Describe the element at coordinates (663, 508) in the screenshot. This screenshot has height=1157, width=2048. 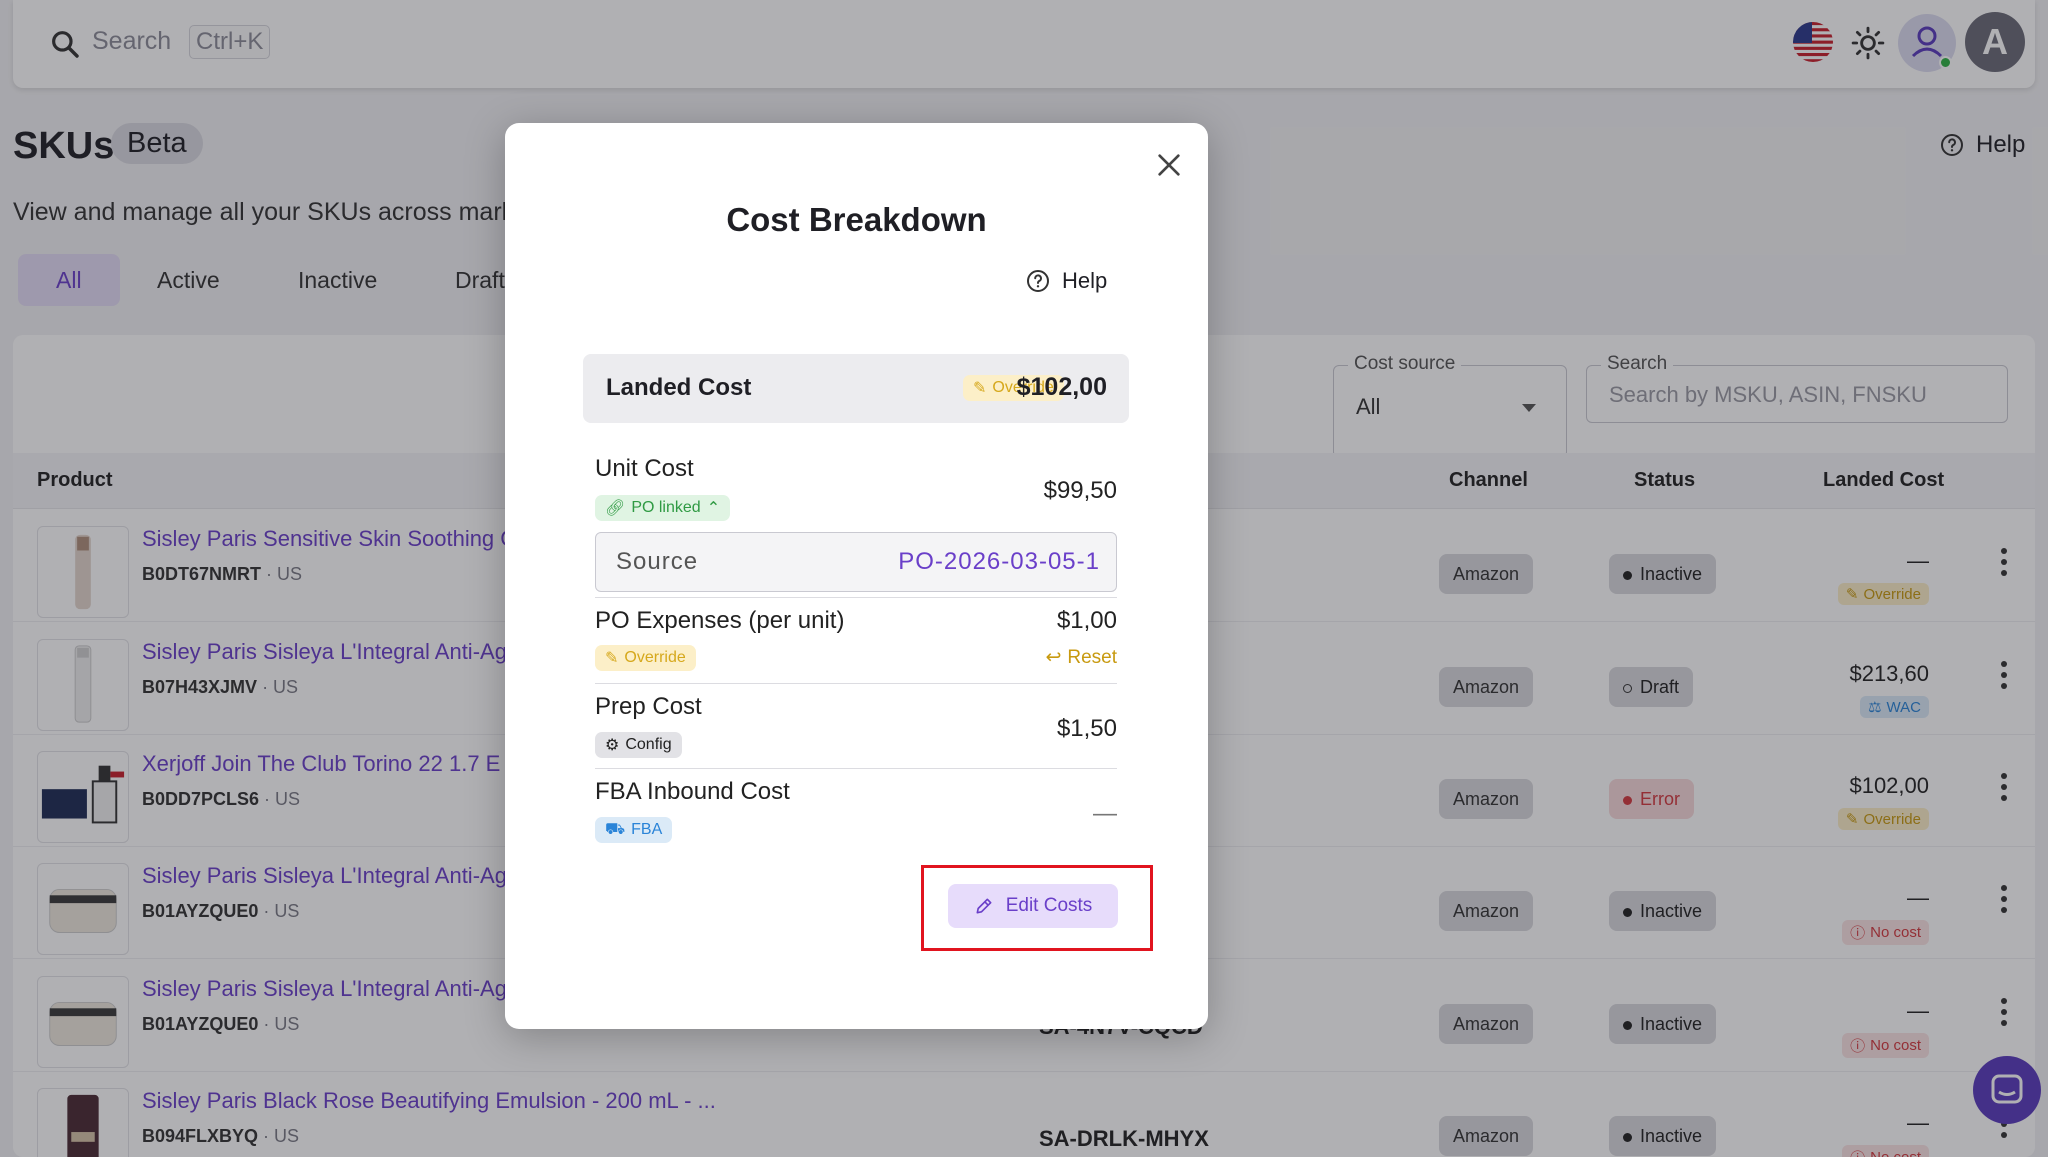
I see `po-linked-badge: 🔗︎ PO linked ⌃` at that location.